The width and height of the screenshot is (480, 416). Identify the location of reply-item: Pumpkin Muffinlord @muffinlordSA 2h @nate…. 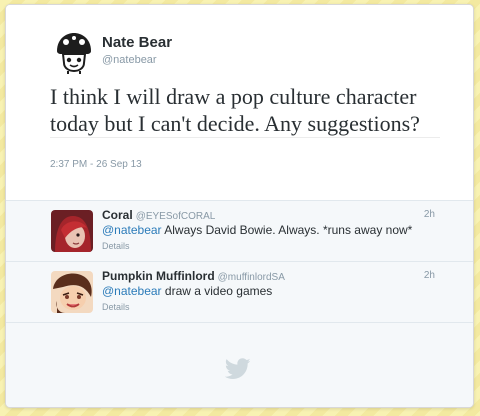
(239, 292).